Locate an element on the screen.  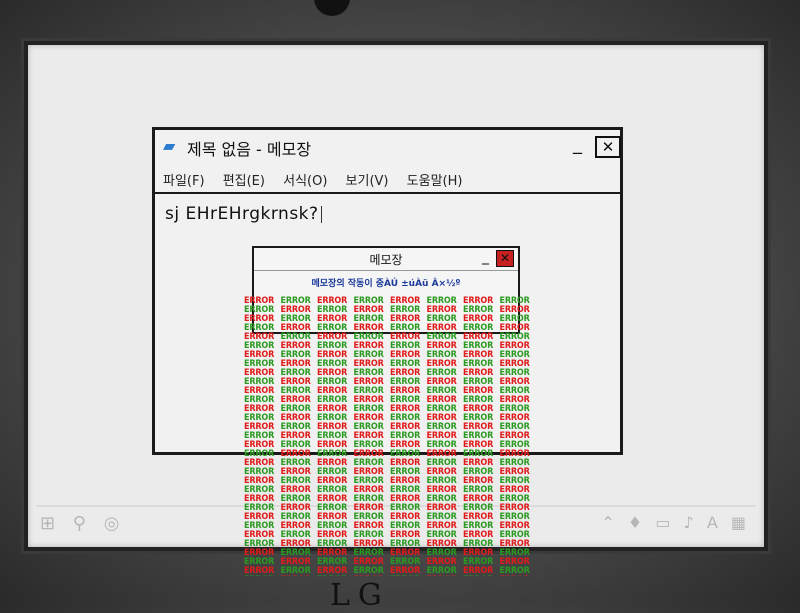
taskbar-tray-icons: ⌃ ♦ ▭ ♪ A ▦ is located at coordinates (675, 522).